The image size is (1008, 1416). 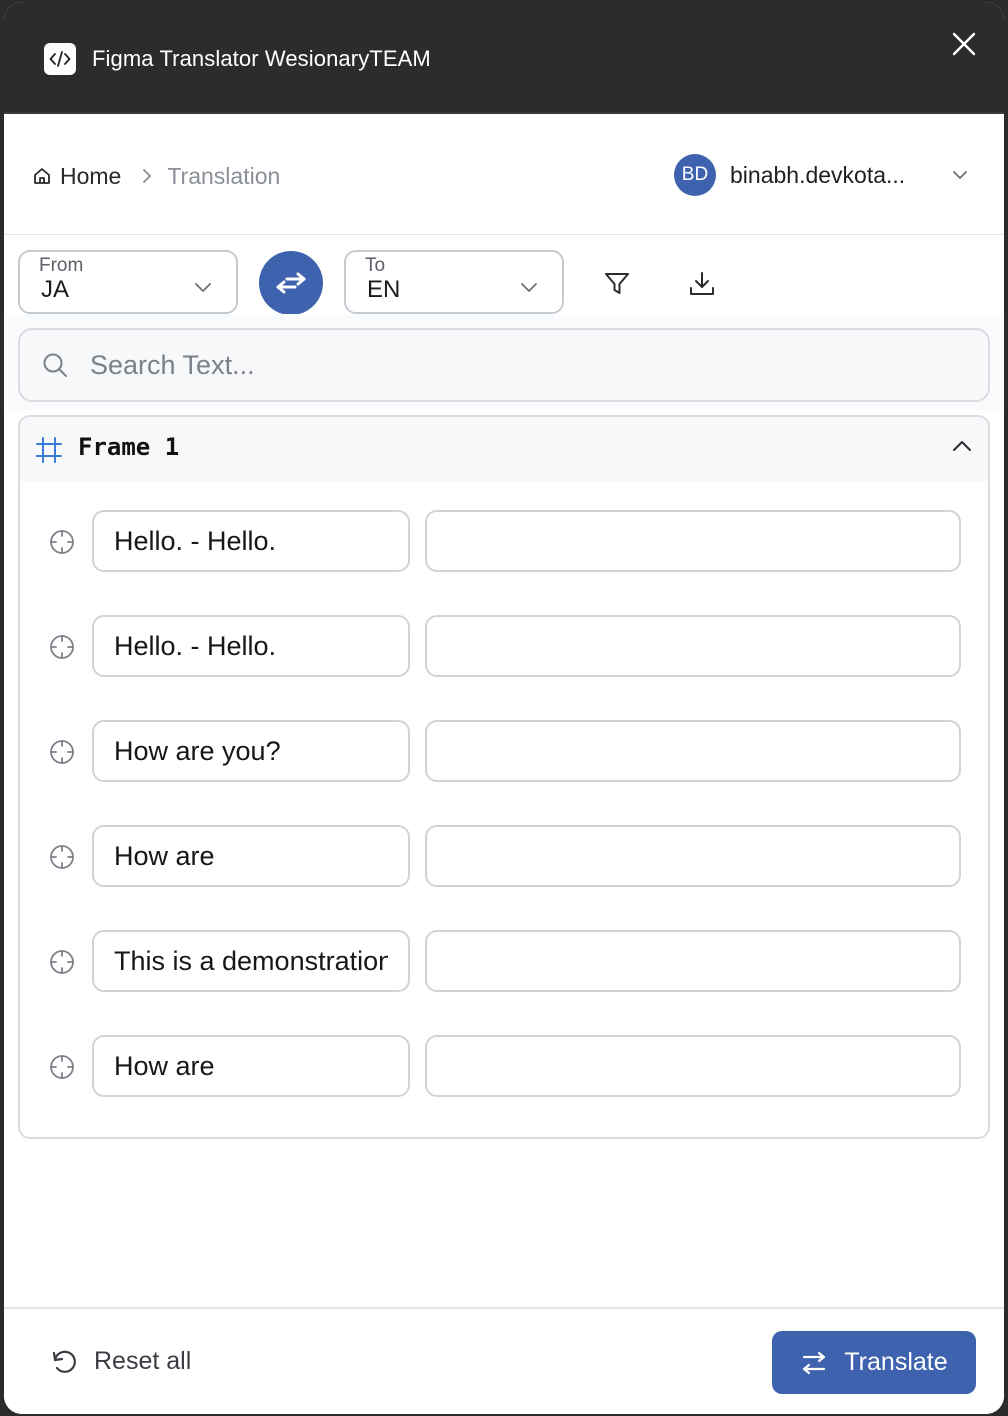 I want to click on search-input, so click(x=520, y=365).